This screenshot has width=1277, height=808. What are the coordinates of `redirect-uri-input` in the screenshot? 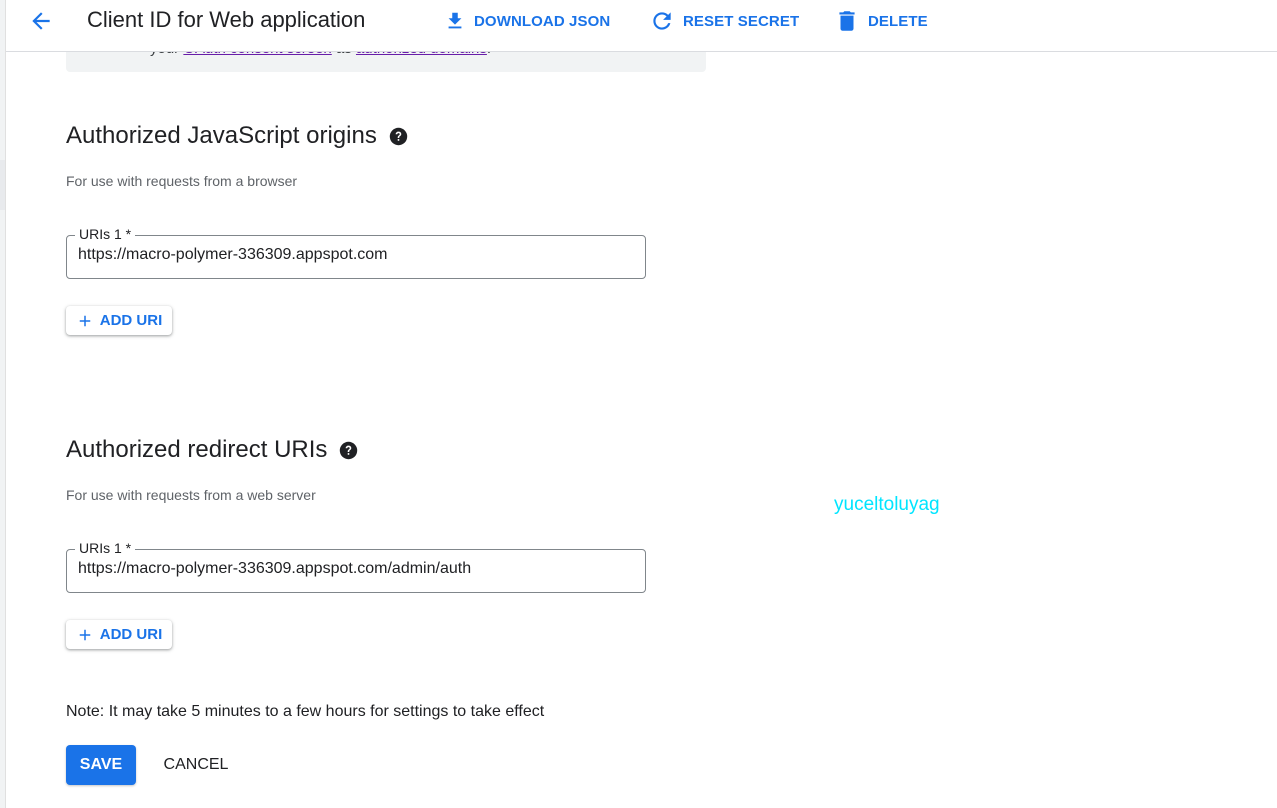 It's located at (355, 569).